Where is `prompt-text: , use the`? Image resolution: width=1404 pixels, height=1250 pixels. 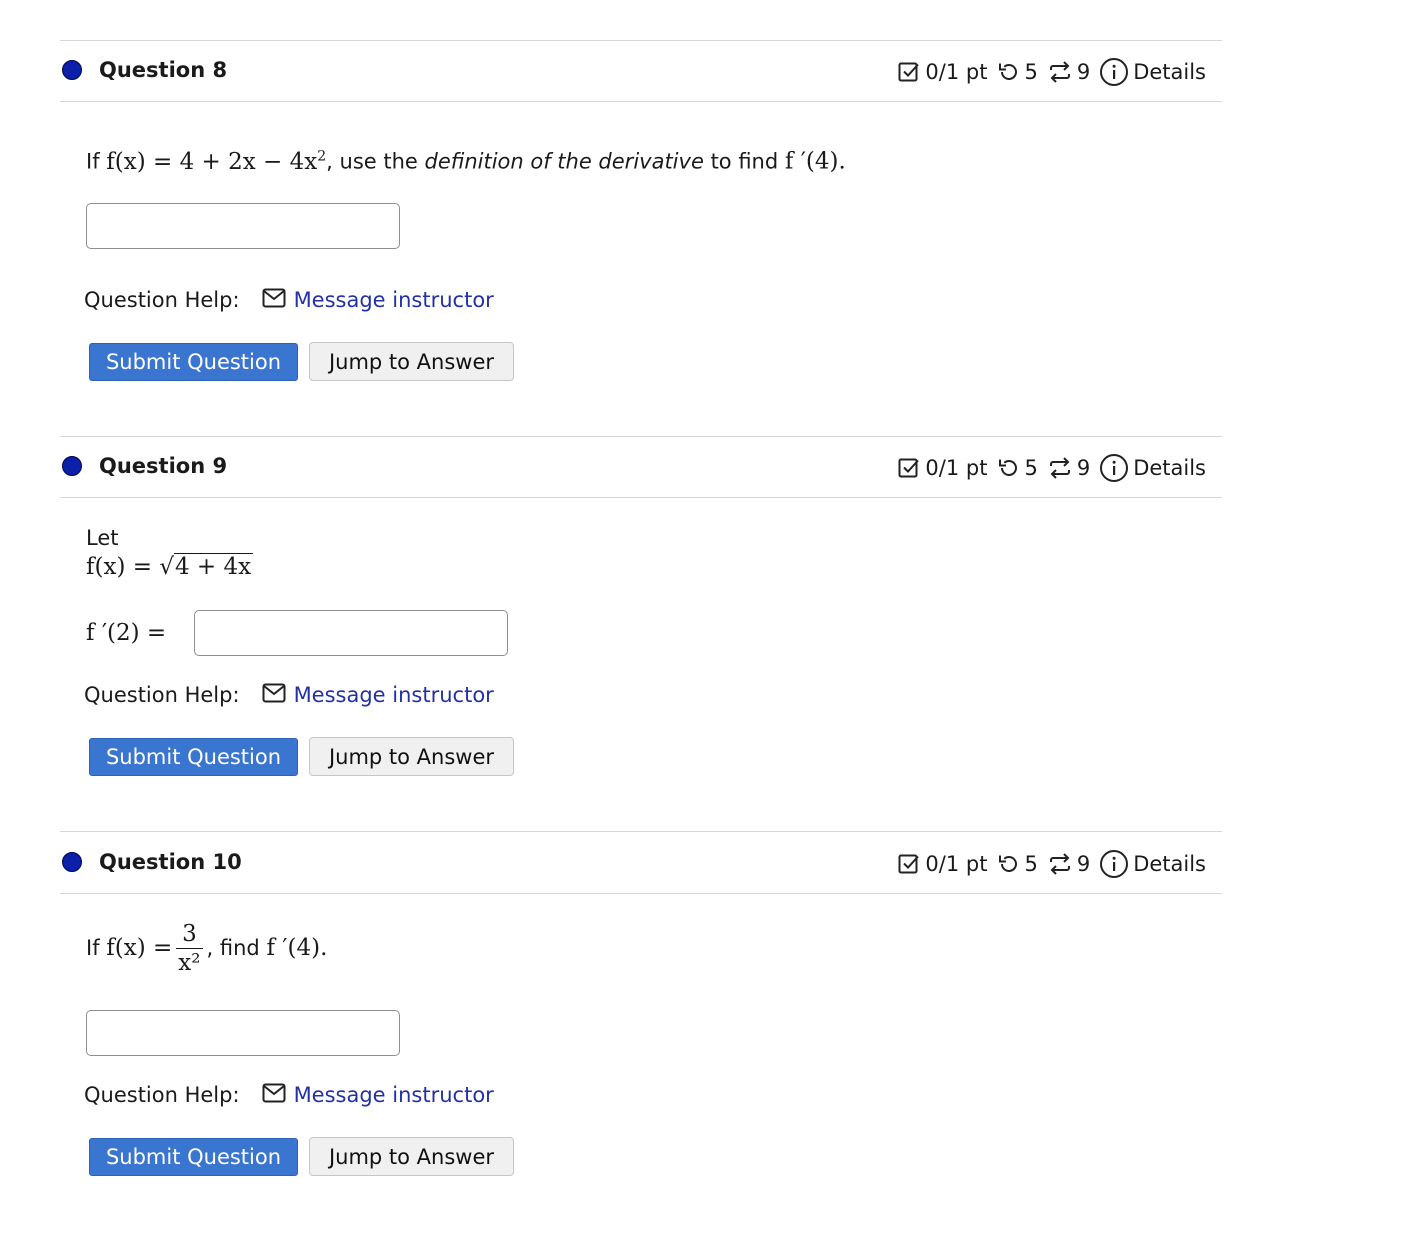
prompt-text: , use the is located at coordinates (372, 161).